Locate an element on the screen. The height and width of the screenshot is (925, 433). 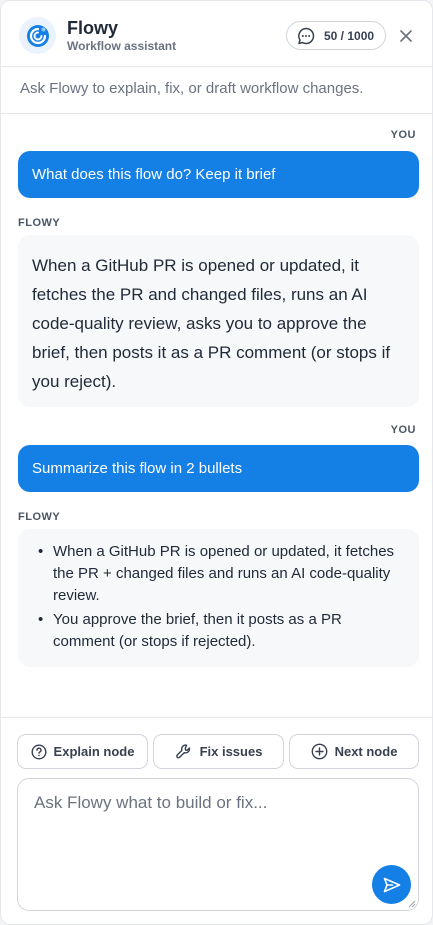
close-button is located at coordinates (406, 36).